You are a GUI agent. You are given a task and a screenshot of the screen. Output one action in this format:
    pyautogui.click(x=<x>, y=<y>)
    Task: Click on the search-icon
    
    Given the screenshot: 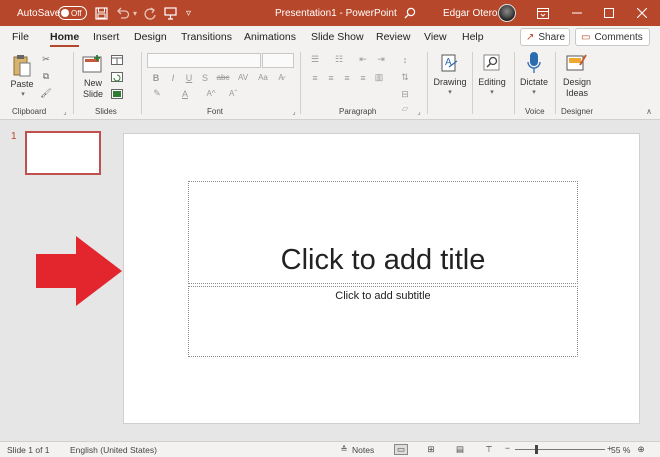 What is the action you would take?
    pyautogui.click(x=410, y=13)
    